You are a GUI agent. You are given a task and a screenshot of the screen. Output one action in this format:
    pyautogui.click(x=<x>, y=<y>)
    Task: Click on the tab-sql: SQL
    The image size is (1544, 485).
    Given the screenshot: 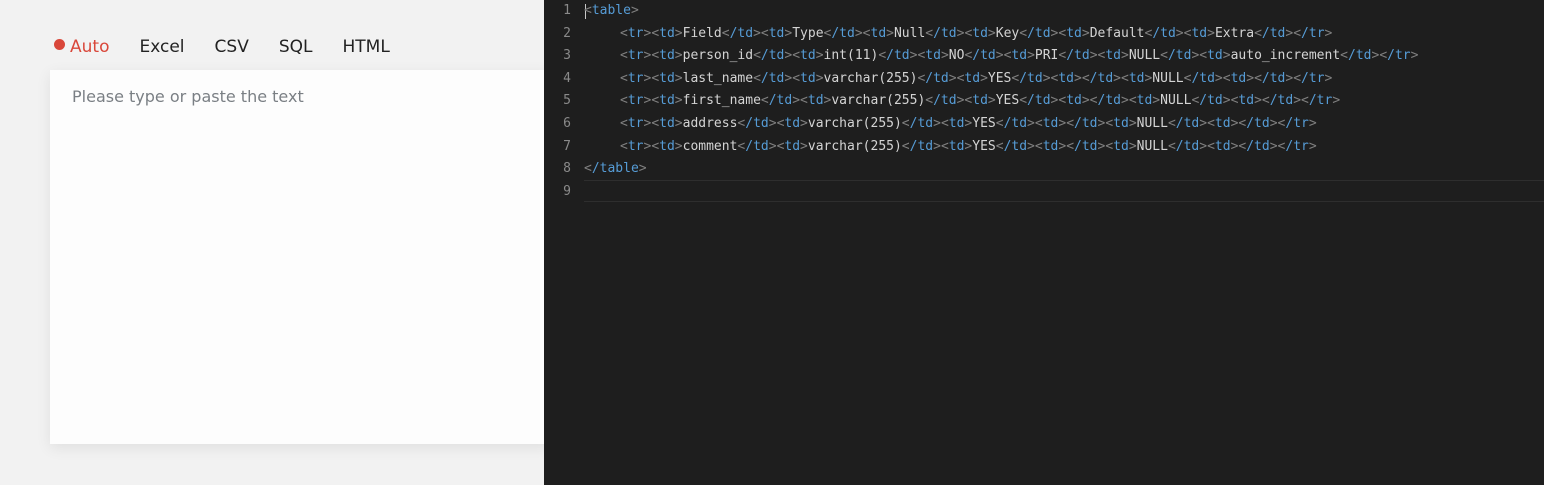 What is the action you would take?
    pyautogui.click(x=296, y=47)
    